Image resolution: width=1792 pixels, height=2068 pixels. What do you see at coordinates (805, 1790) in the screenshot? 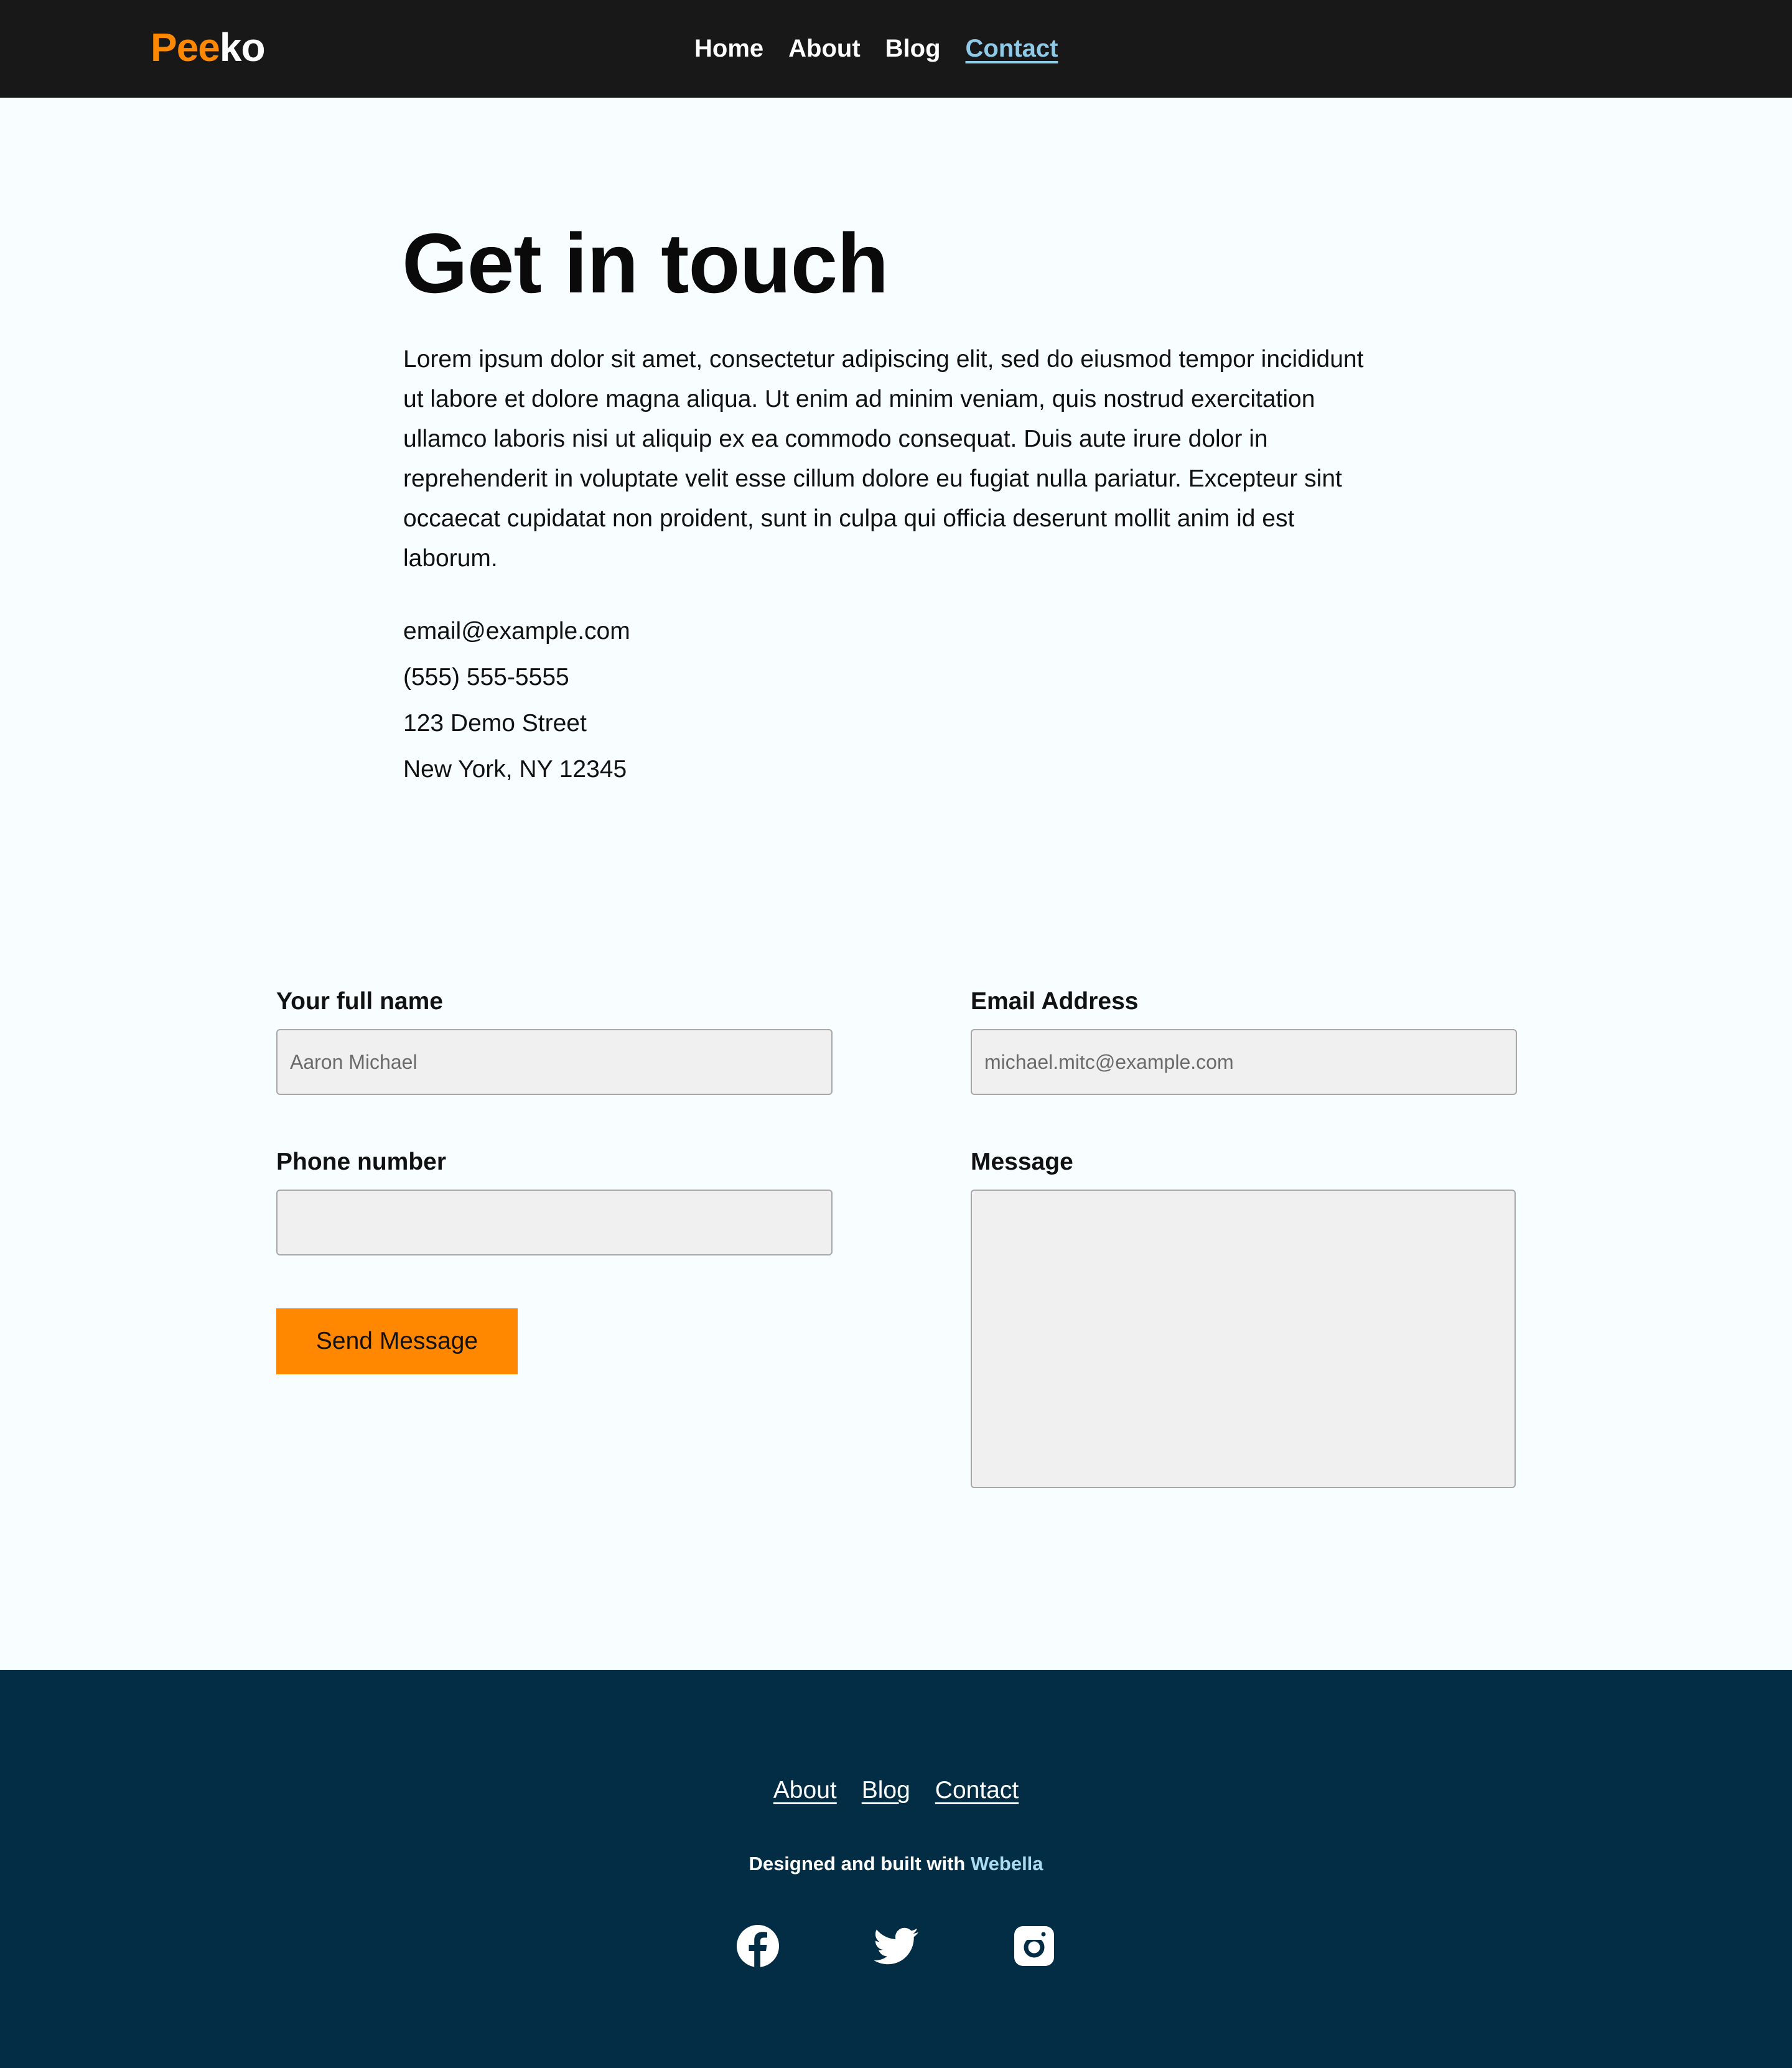
I see `footer-link-about: About` at bounding box center [805, 1790].